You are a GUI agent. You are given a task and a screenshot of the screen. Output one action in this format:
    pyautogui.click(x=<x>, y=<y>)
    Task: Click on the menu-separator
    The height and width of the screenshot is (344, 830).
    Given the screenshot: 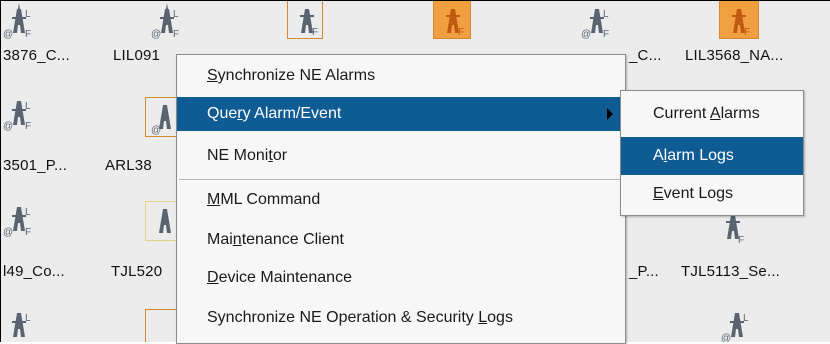 What is the action you would take?
    pyautogui.click(x=401, y=180)
    